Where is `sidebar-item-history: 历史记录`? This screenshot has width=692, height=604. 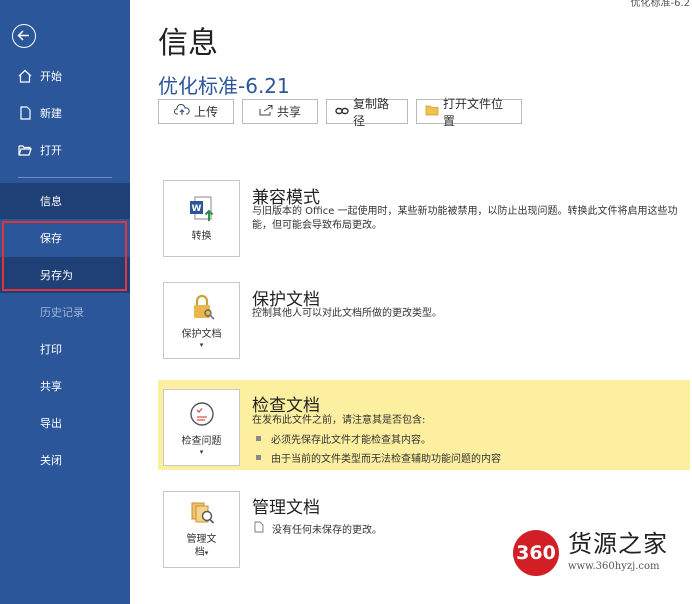 sidebar-item-history: 历史记录 is located at coordinates (65, 312).